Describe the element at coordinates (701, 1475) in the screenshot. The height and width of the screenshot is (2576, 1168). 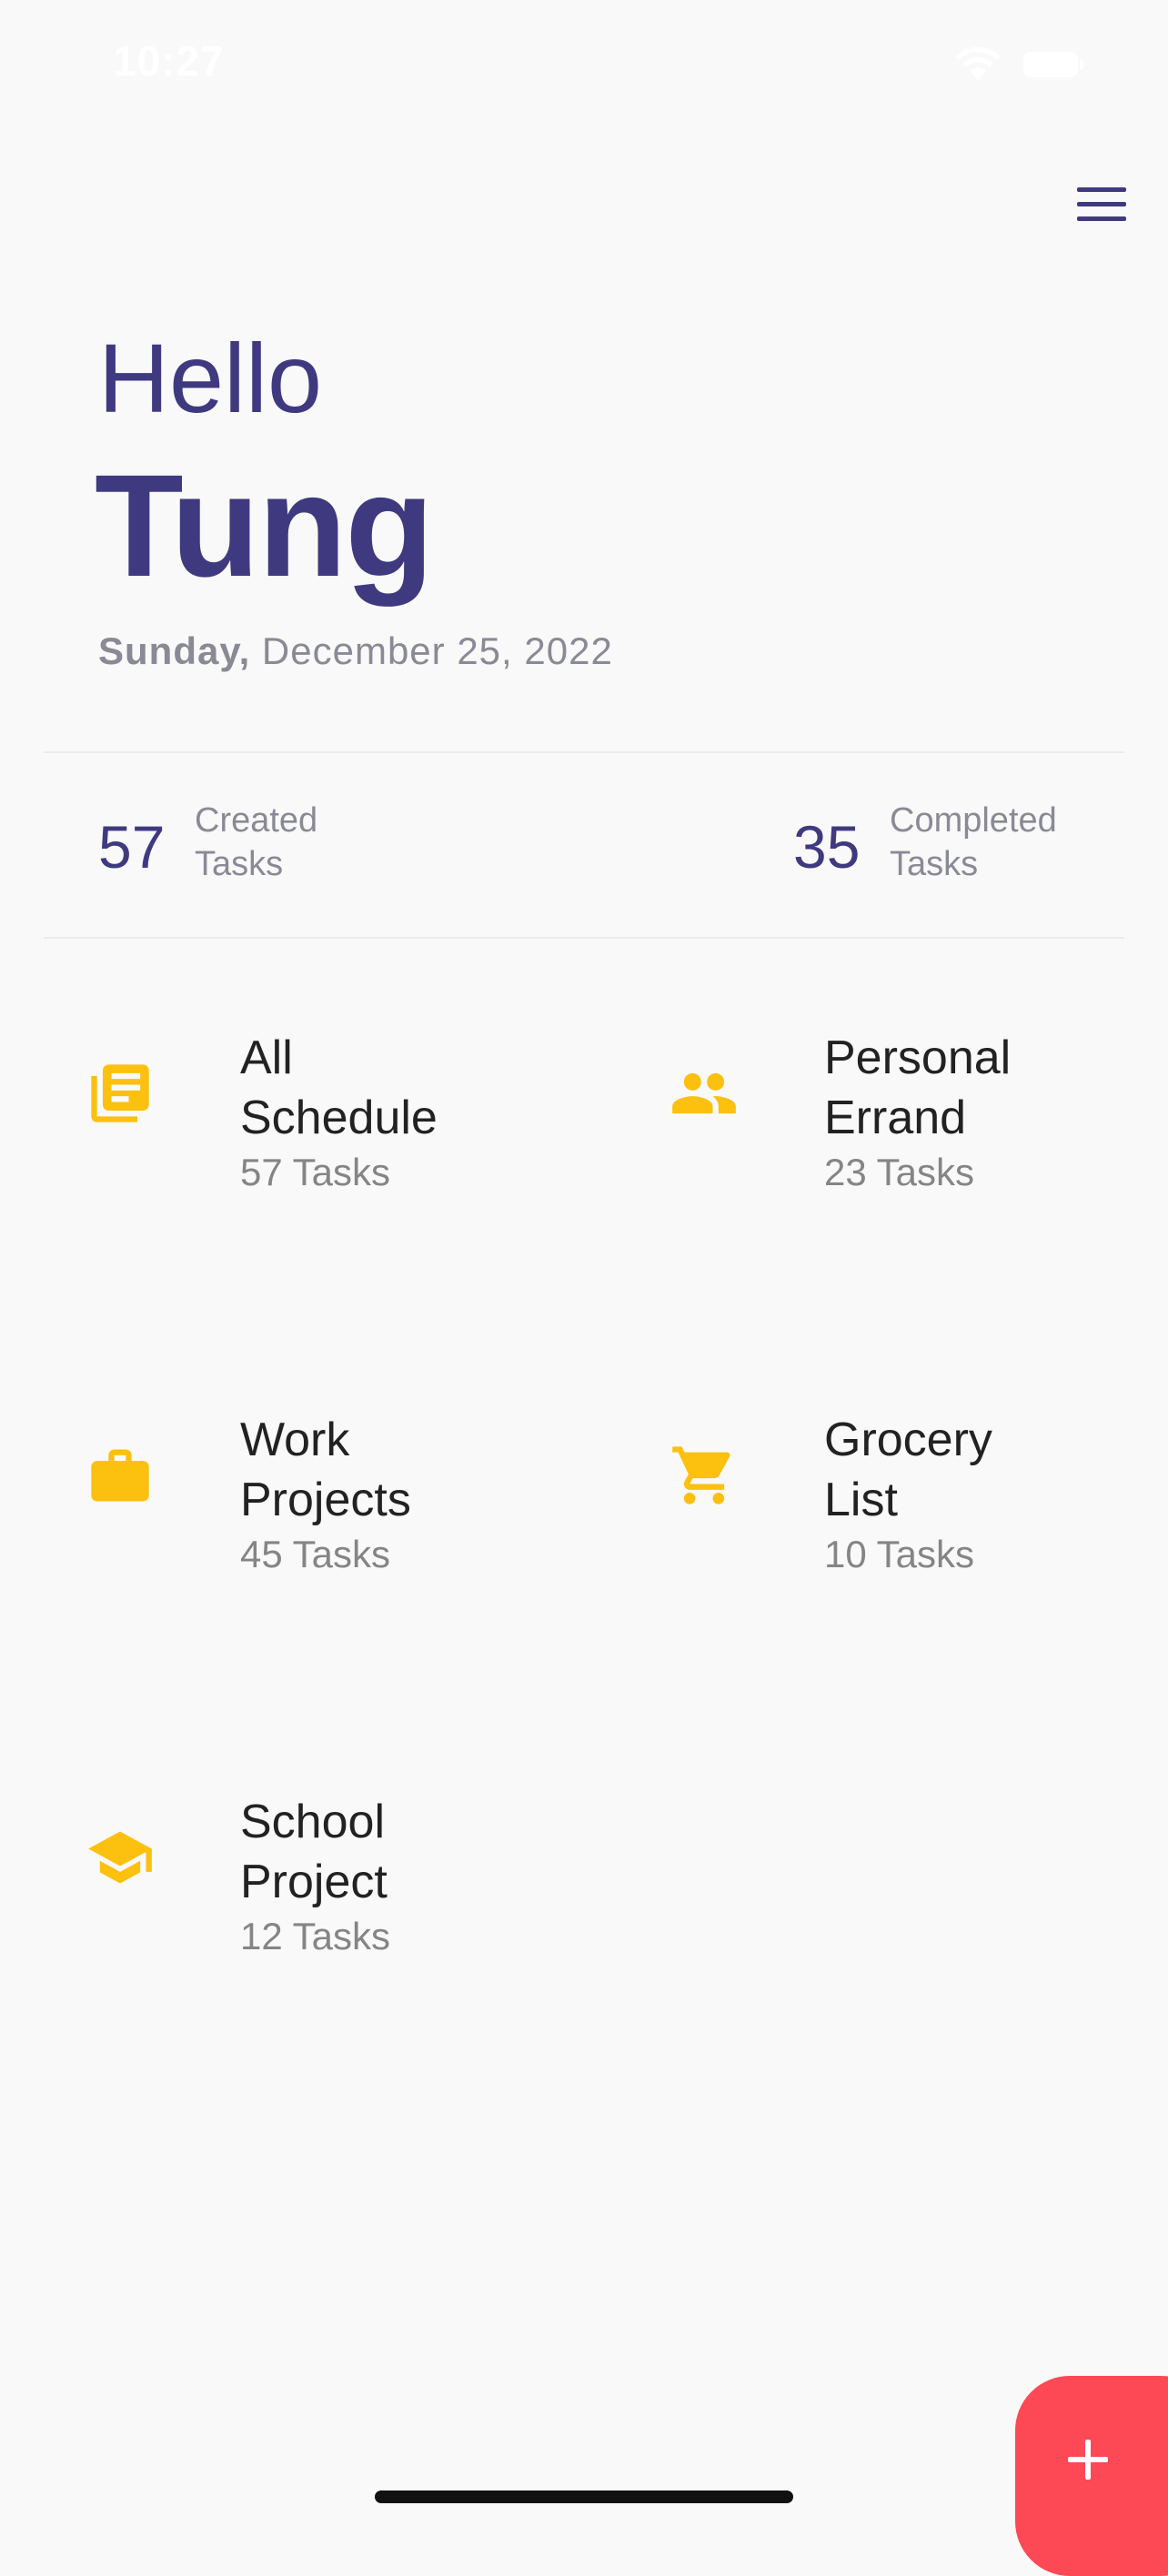
I see `shopping-cart-icon` at that location.